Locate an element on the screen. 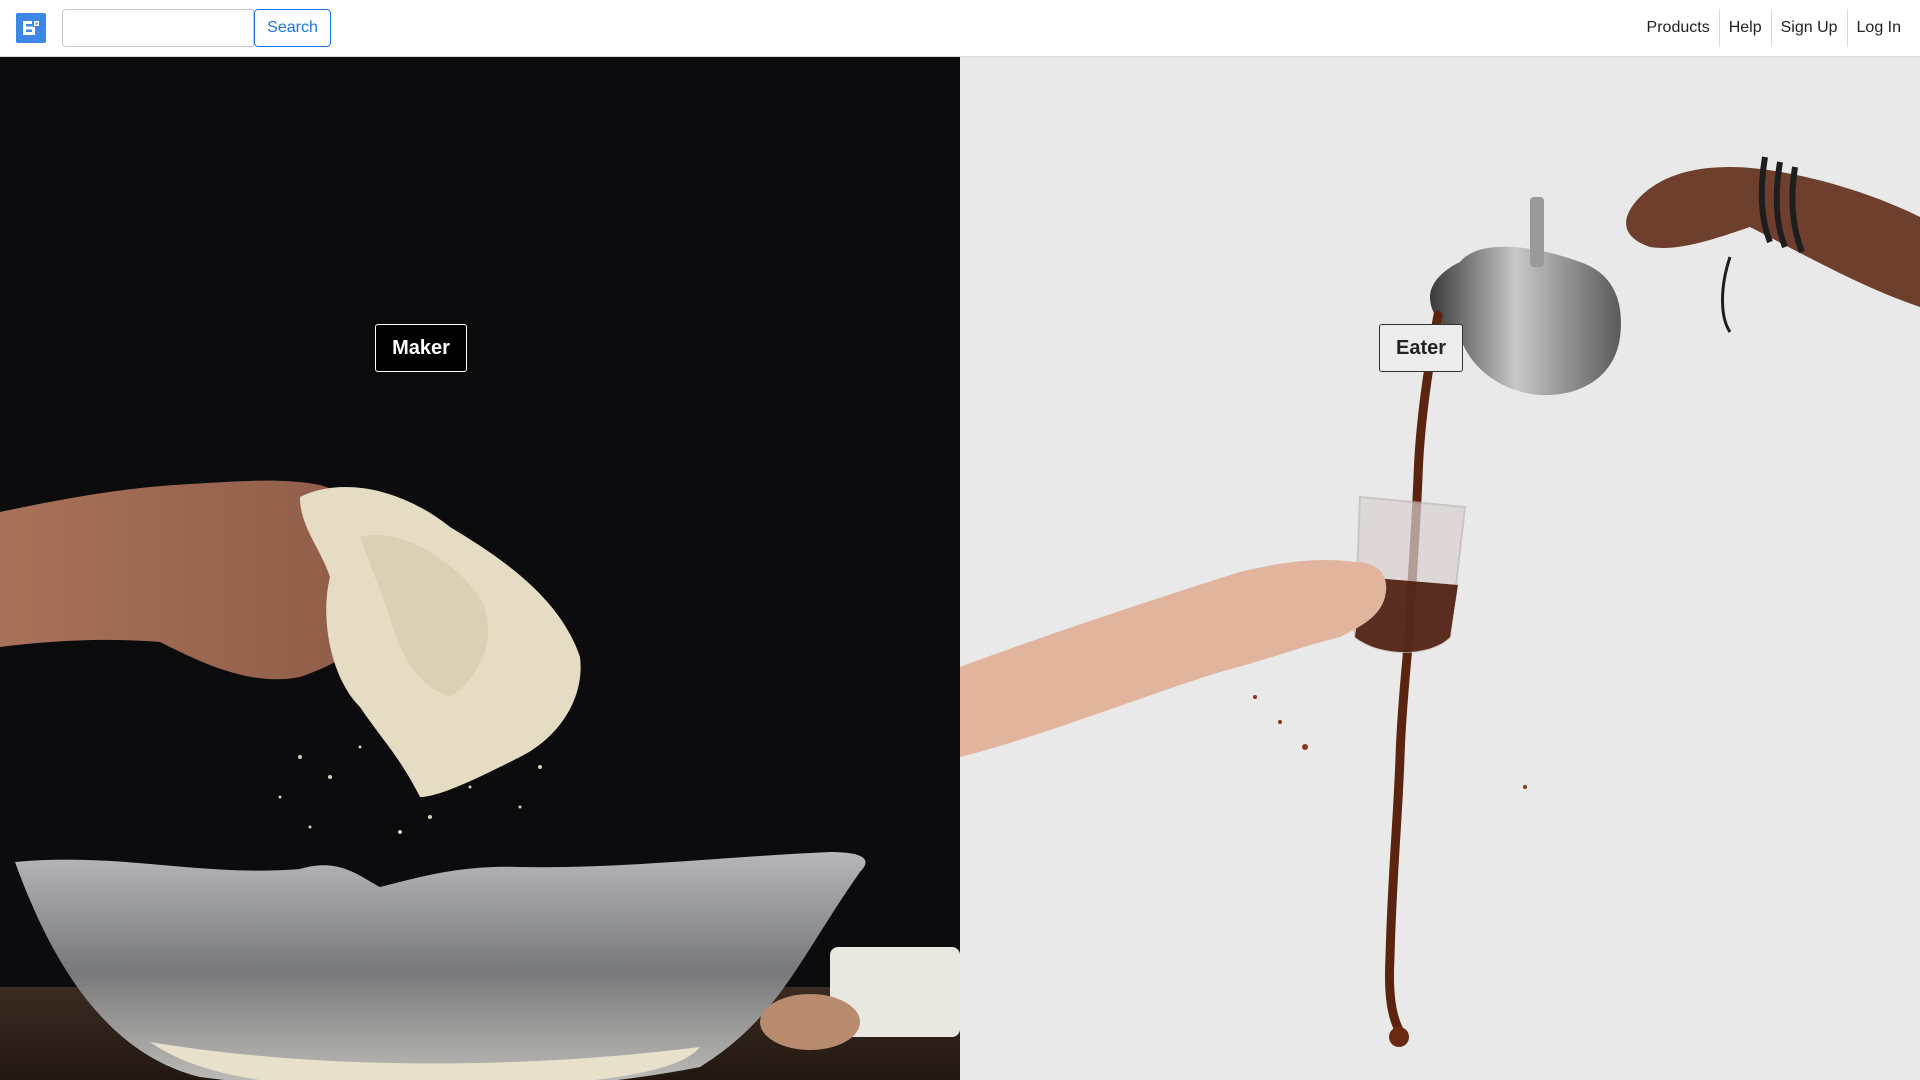  nav-links: Products Help Sign Up Log In is located at coordinates (1779, 28).